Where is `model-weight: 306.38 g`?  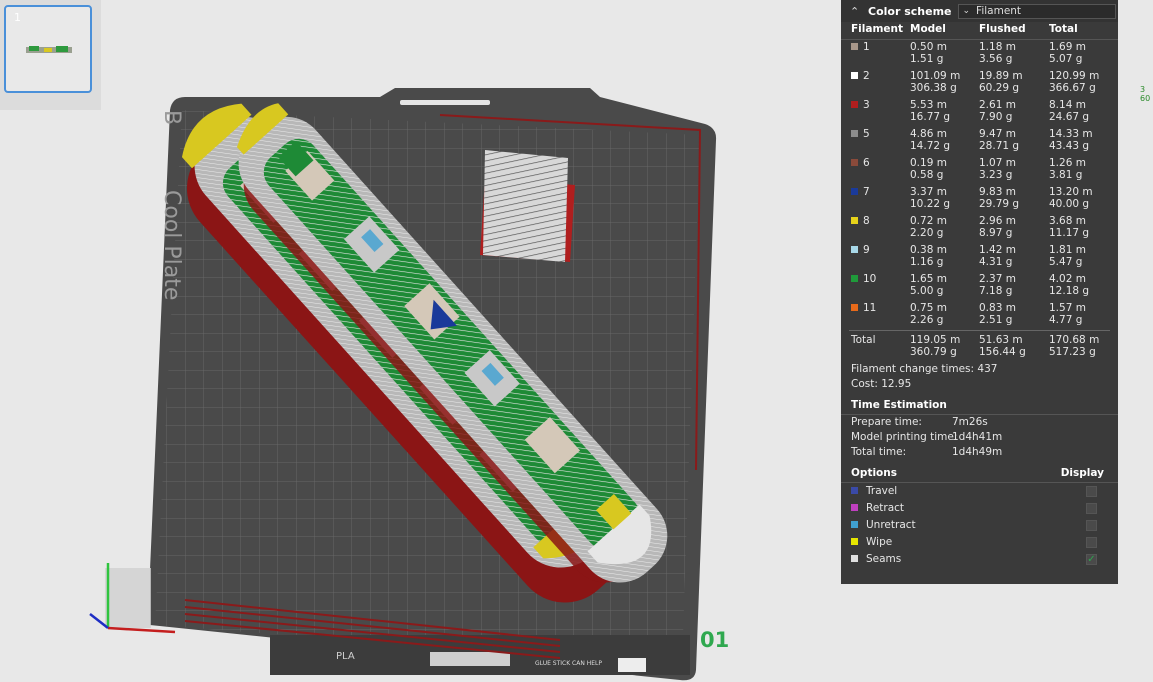 model-weight: 306.38 g is located at coordinates (933, 87).